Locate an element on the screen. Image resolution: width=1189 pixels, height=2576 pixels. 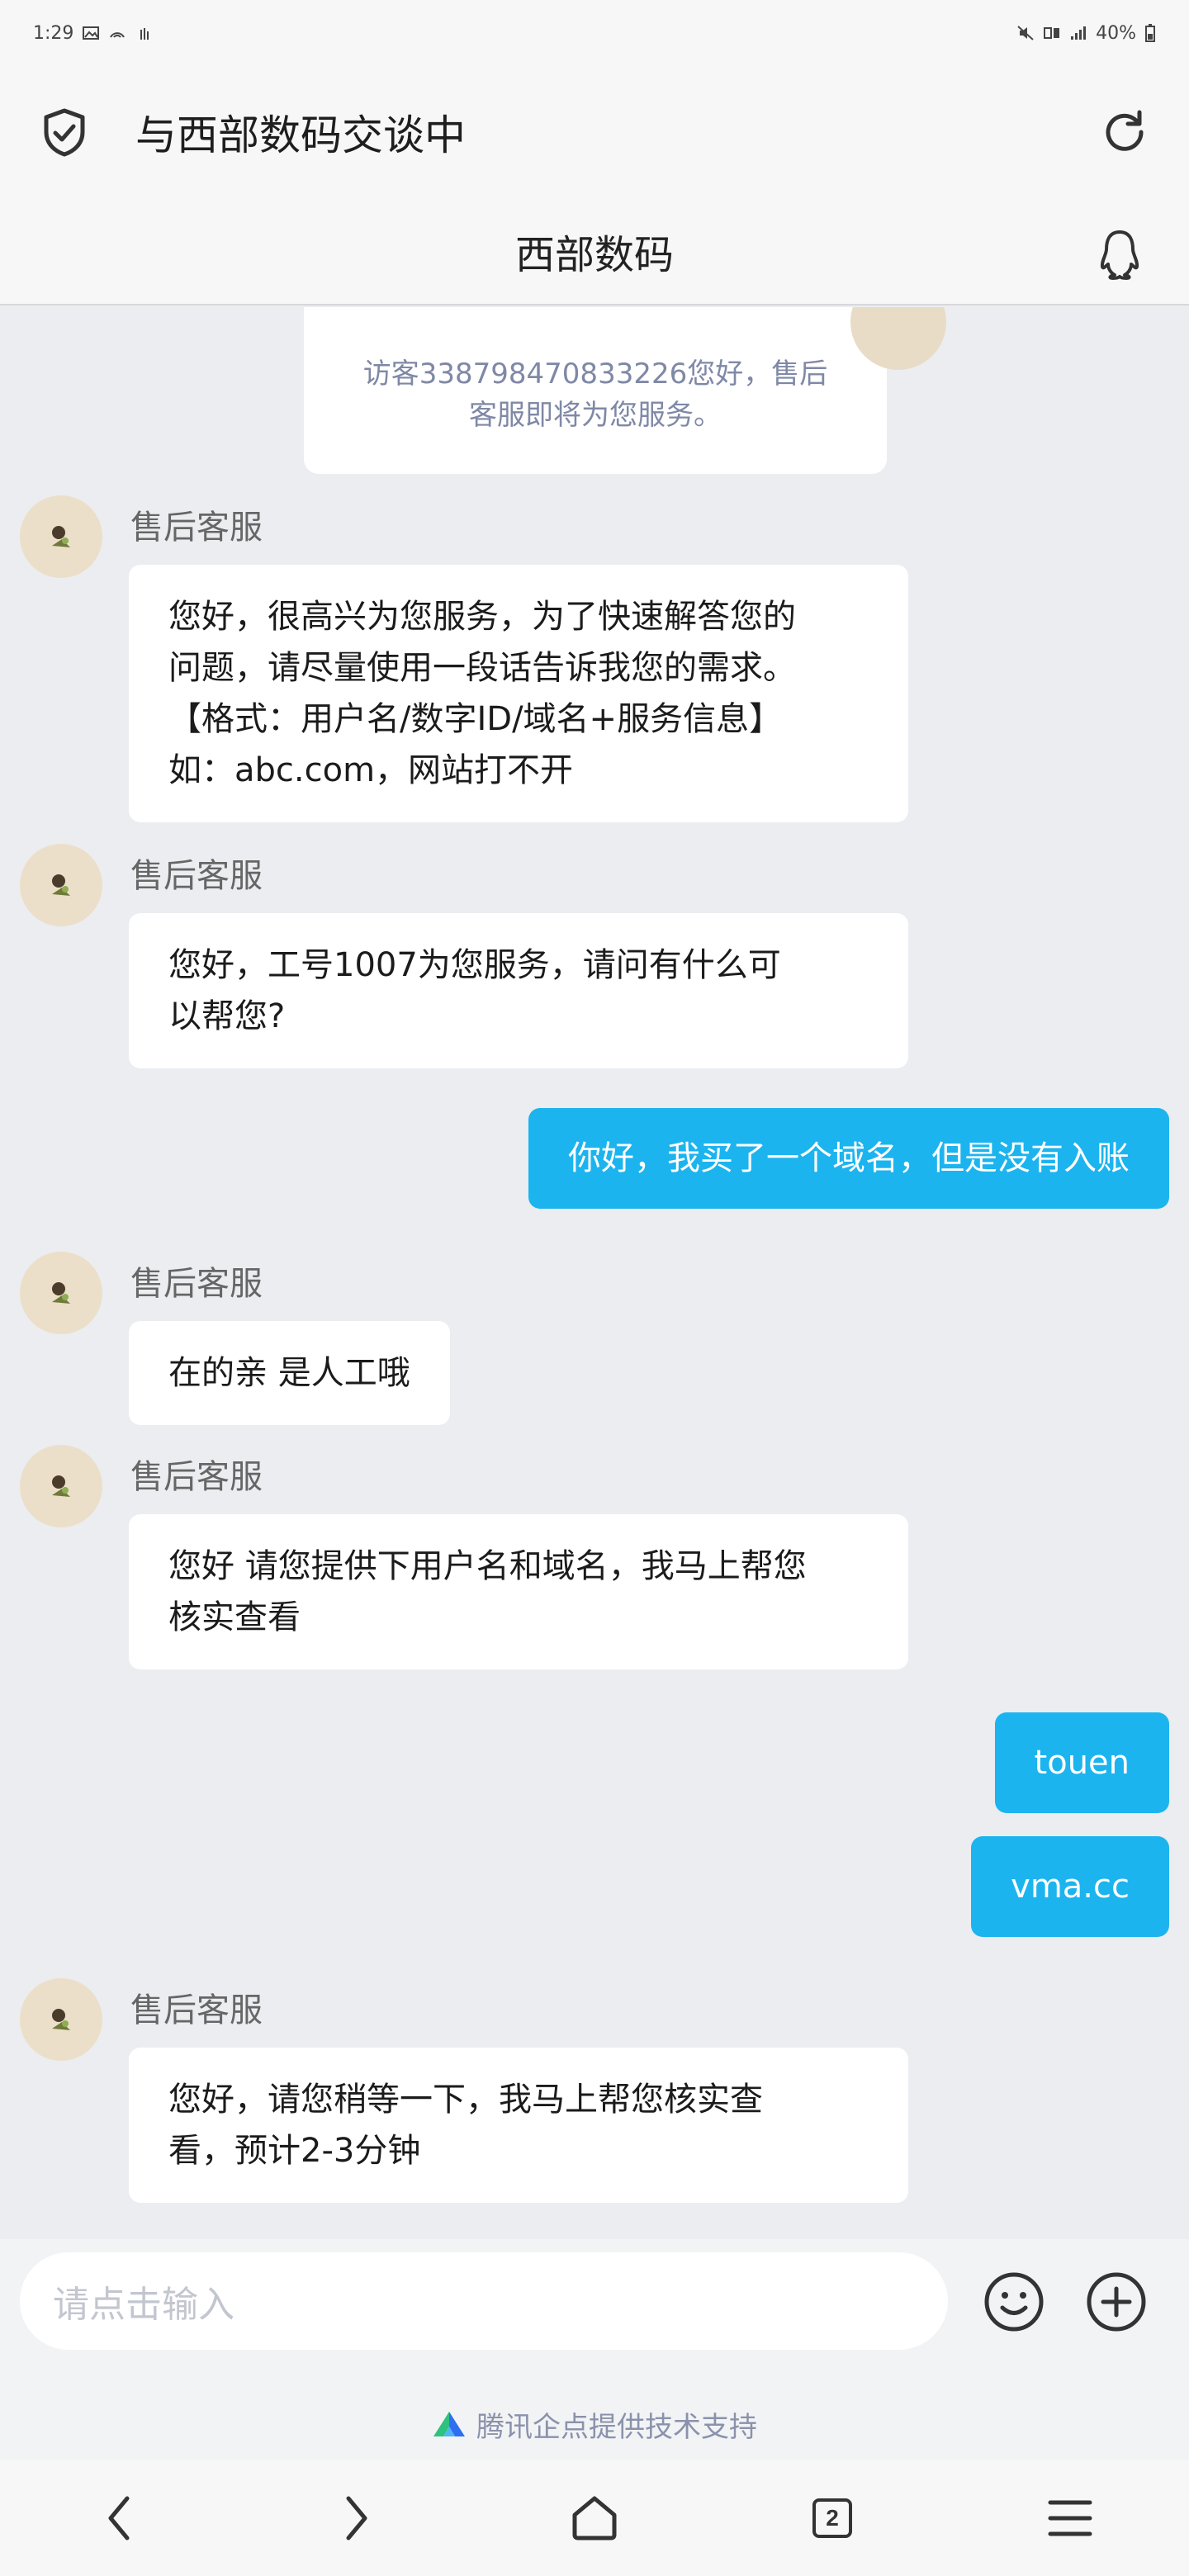
back-button is located at coordinates (119, 2518).